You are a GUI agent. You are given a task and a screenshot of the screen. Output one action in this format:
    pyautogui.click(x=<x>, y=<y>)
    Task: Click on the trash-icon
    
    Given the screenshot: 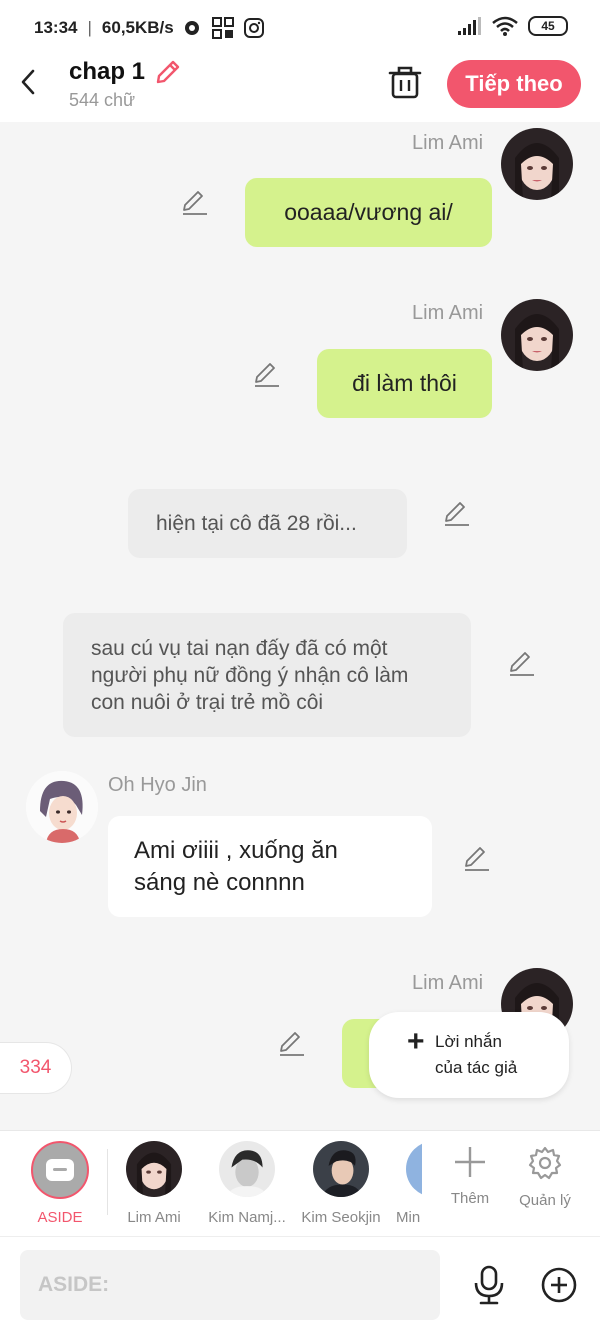 What is the action you would take?
    pyautogui.click(x=405, y=82)
    